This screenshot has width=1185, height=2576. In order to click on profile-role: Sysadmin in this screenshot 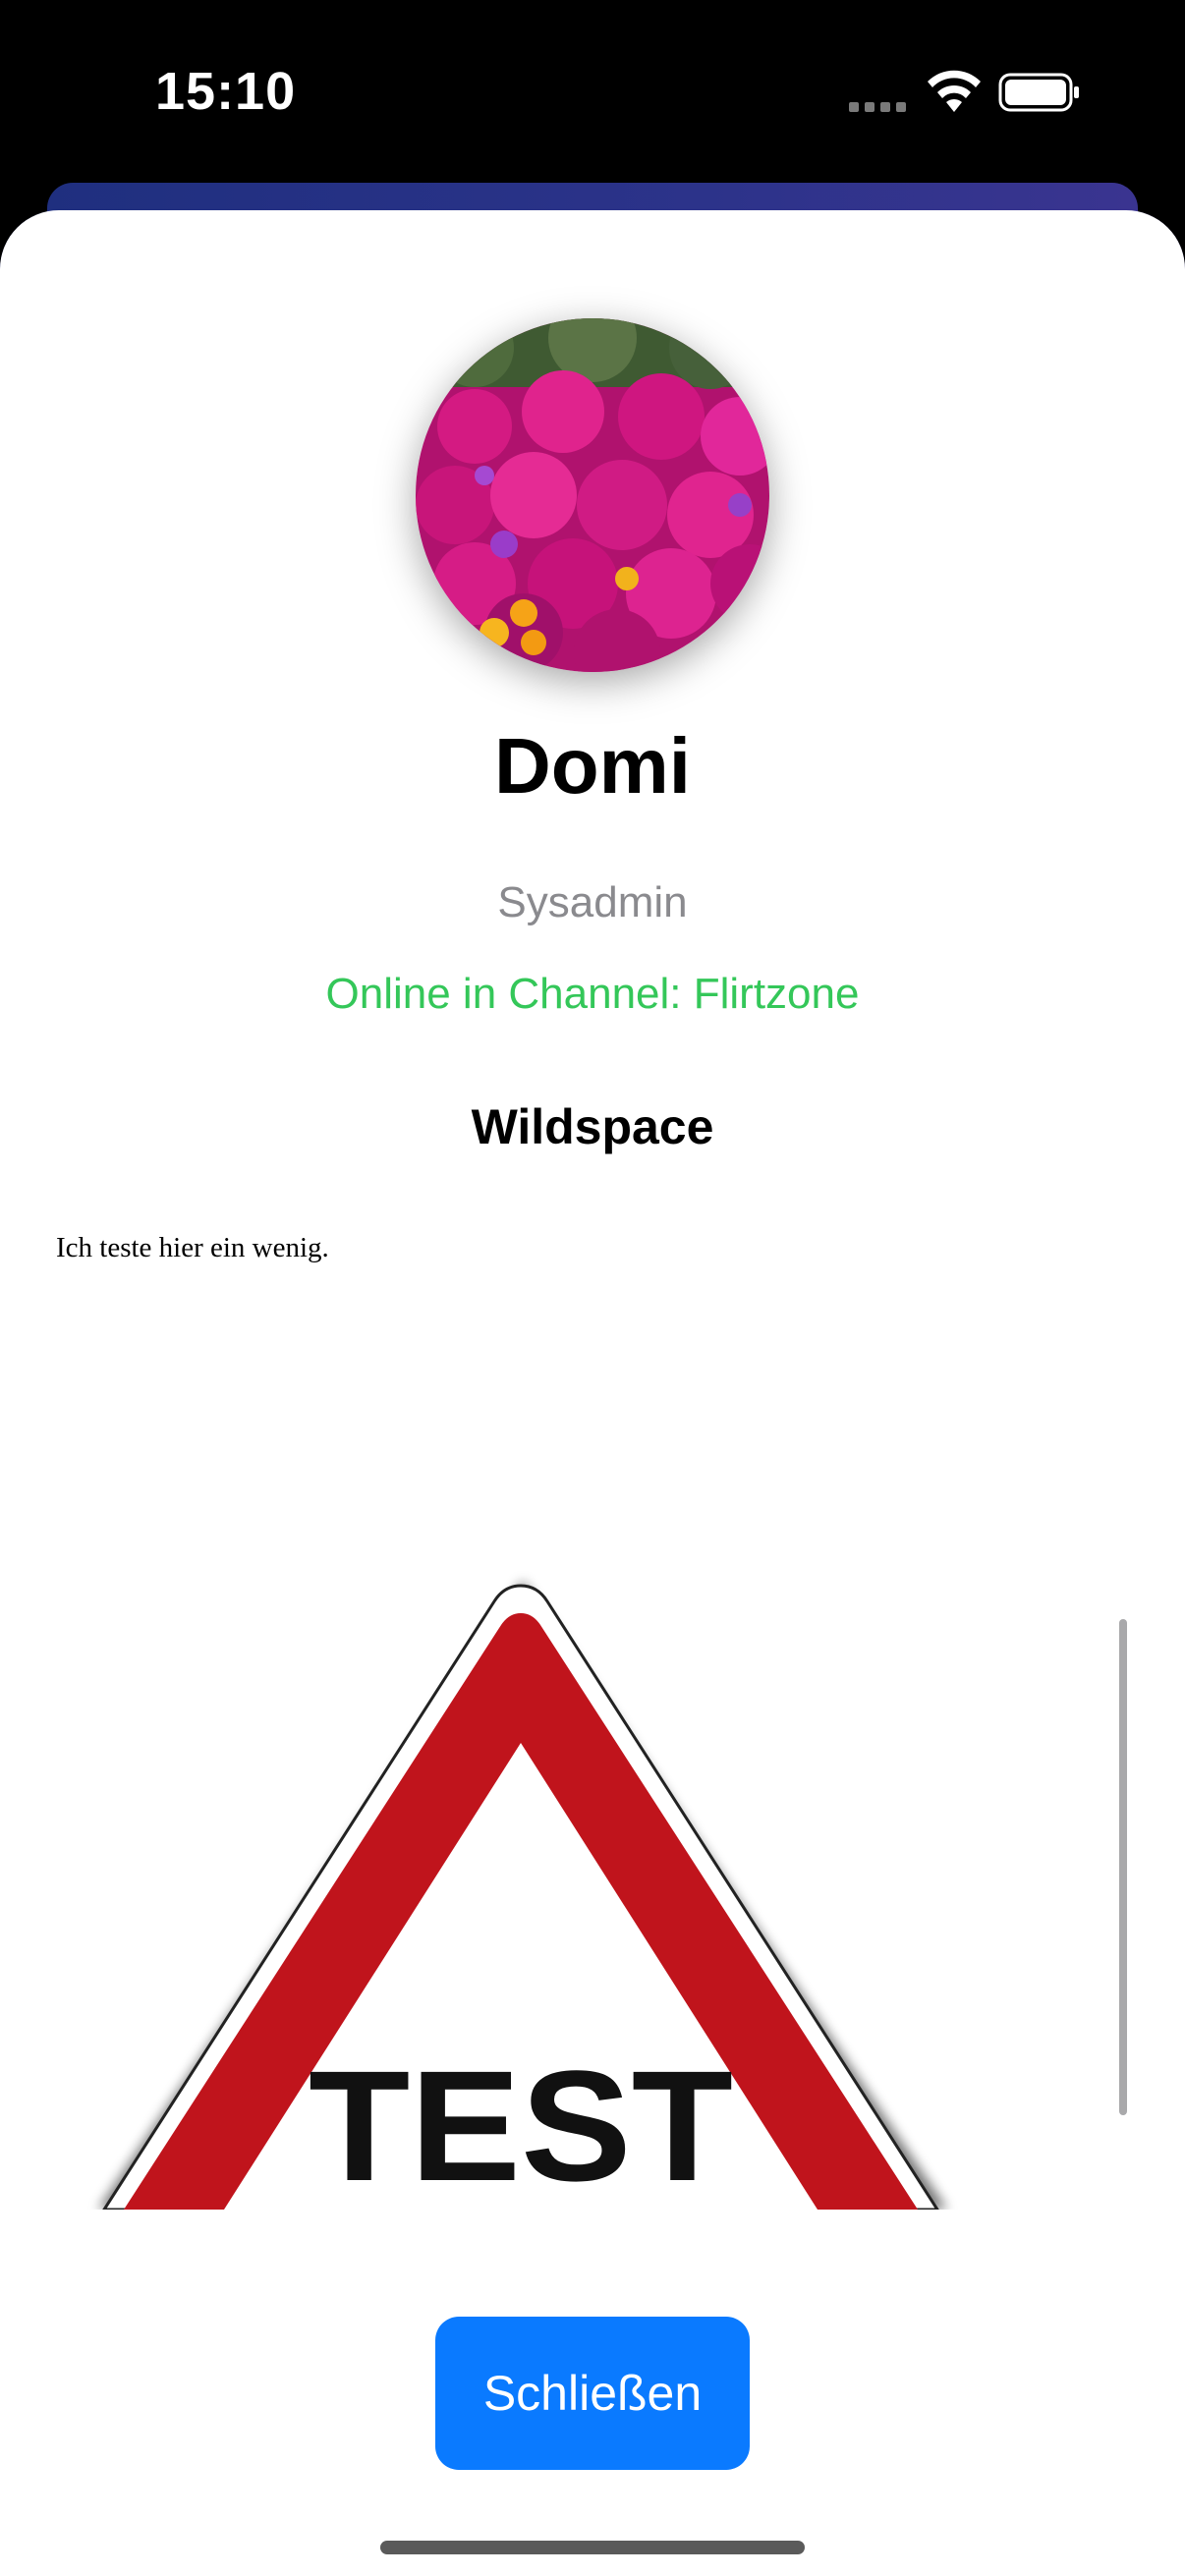, I will do `click(592, 902)`.